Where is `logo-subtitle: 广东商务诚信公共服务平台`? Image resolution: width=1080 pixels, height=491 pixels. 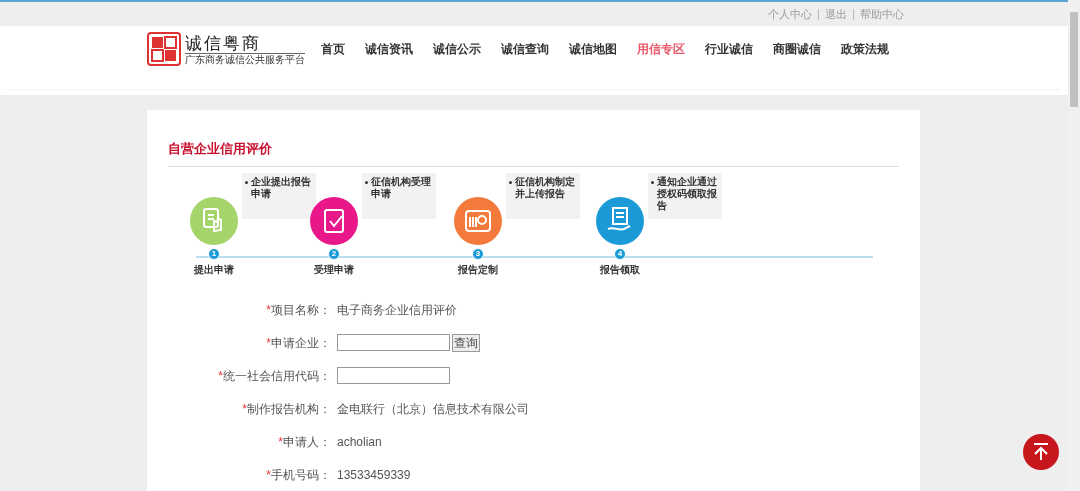 logo-subtitle: 广东商务诚信公共服务平台 is located at coordinates (245, 59).